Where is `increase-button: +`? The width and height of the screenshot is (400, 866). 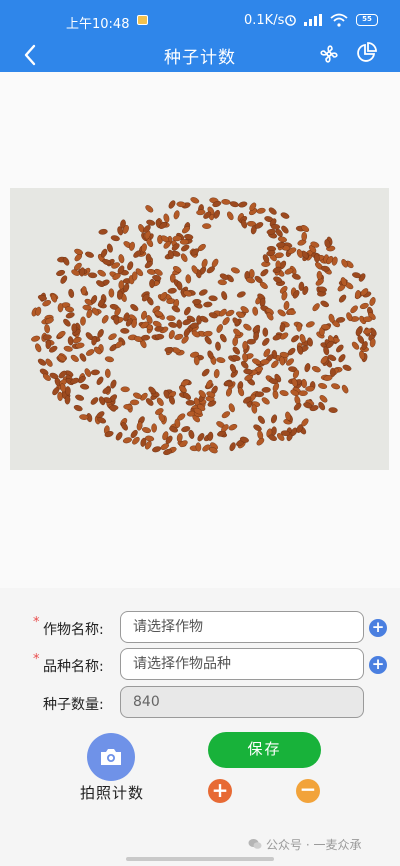
increase-button: + is located at coordinates (220, 791).